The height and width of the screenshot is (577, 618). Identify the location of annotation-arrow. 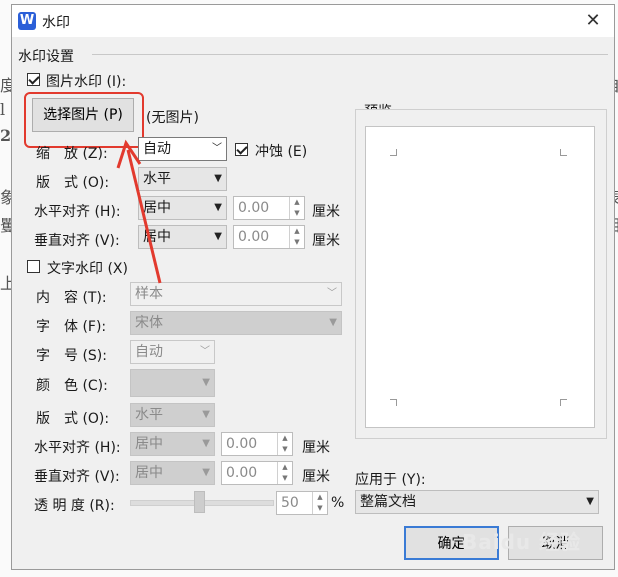
(139, 211).